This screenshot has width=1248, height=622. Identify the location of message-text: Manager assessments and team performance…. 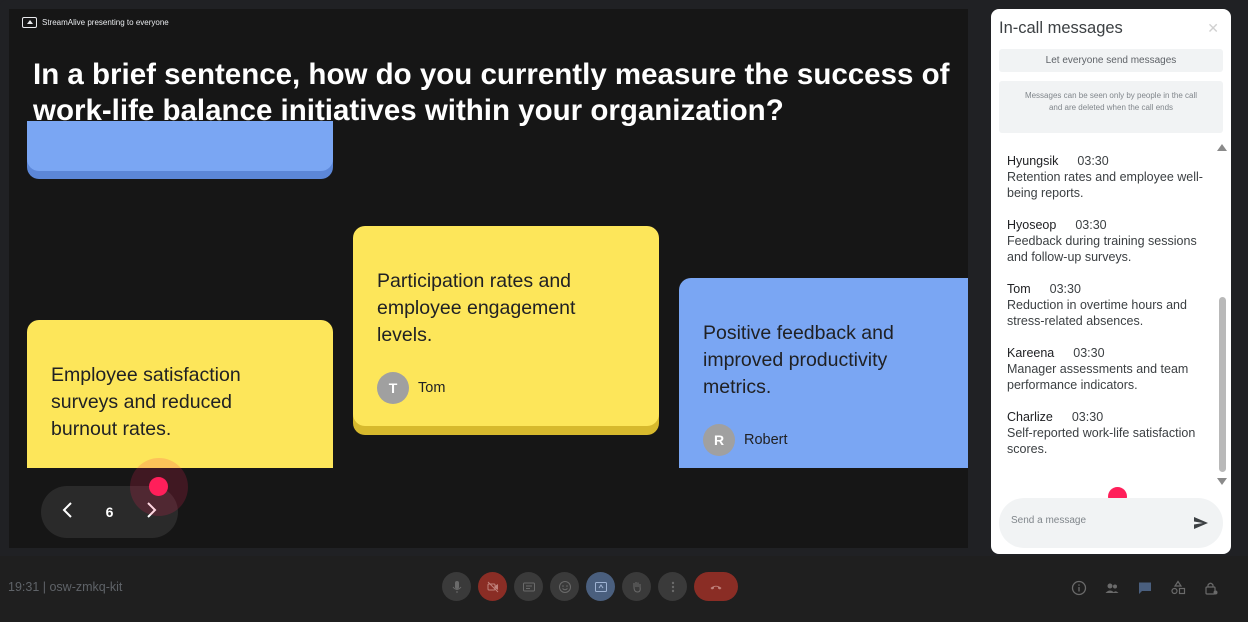
(1098, 377).